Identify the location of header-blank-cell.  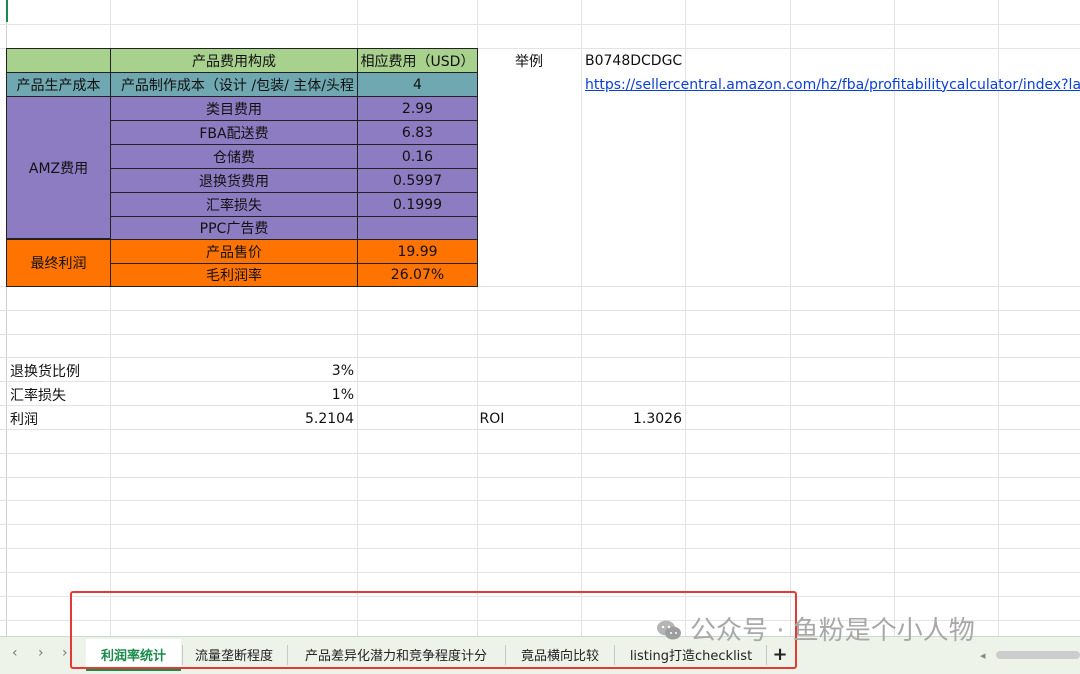
(58, 60).